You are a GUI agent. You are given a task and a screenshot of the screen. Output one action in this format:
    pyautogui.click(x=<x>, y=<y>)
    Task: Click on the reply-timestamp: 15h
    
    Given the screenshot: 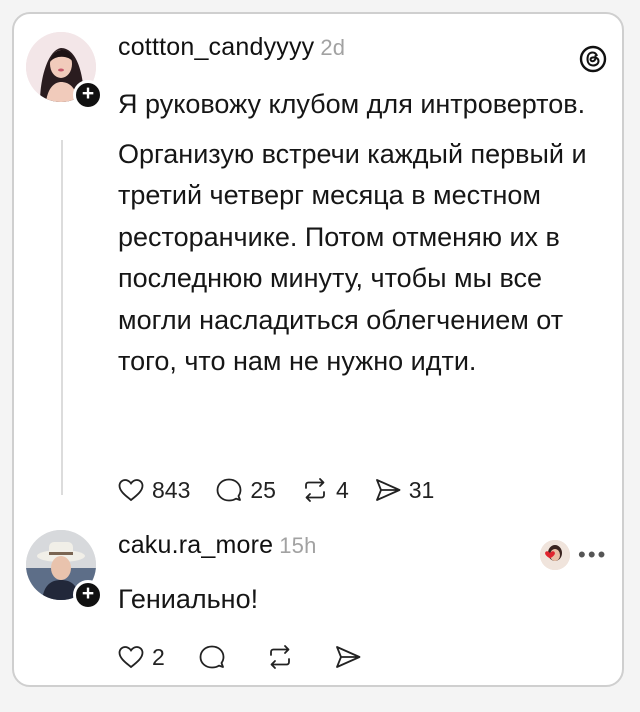 What is the action you would take?
    pyautogui.click(x=298, y=545)
    